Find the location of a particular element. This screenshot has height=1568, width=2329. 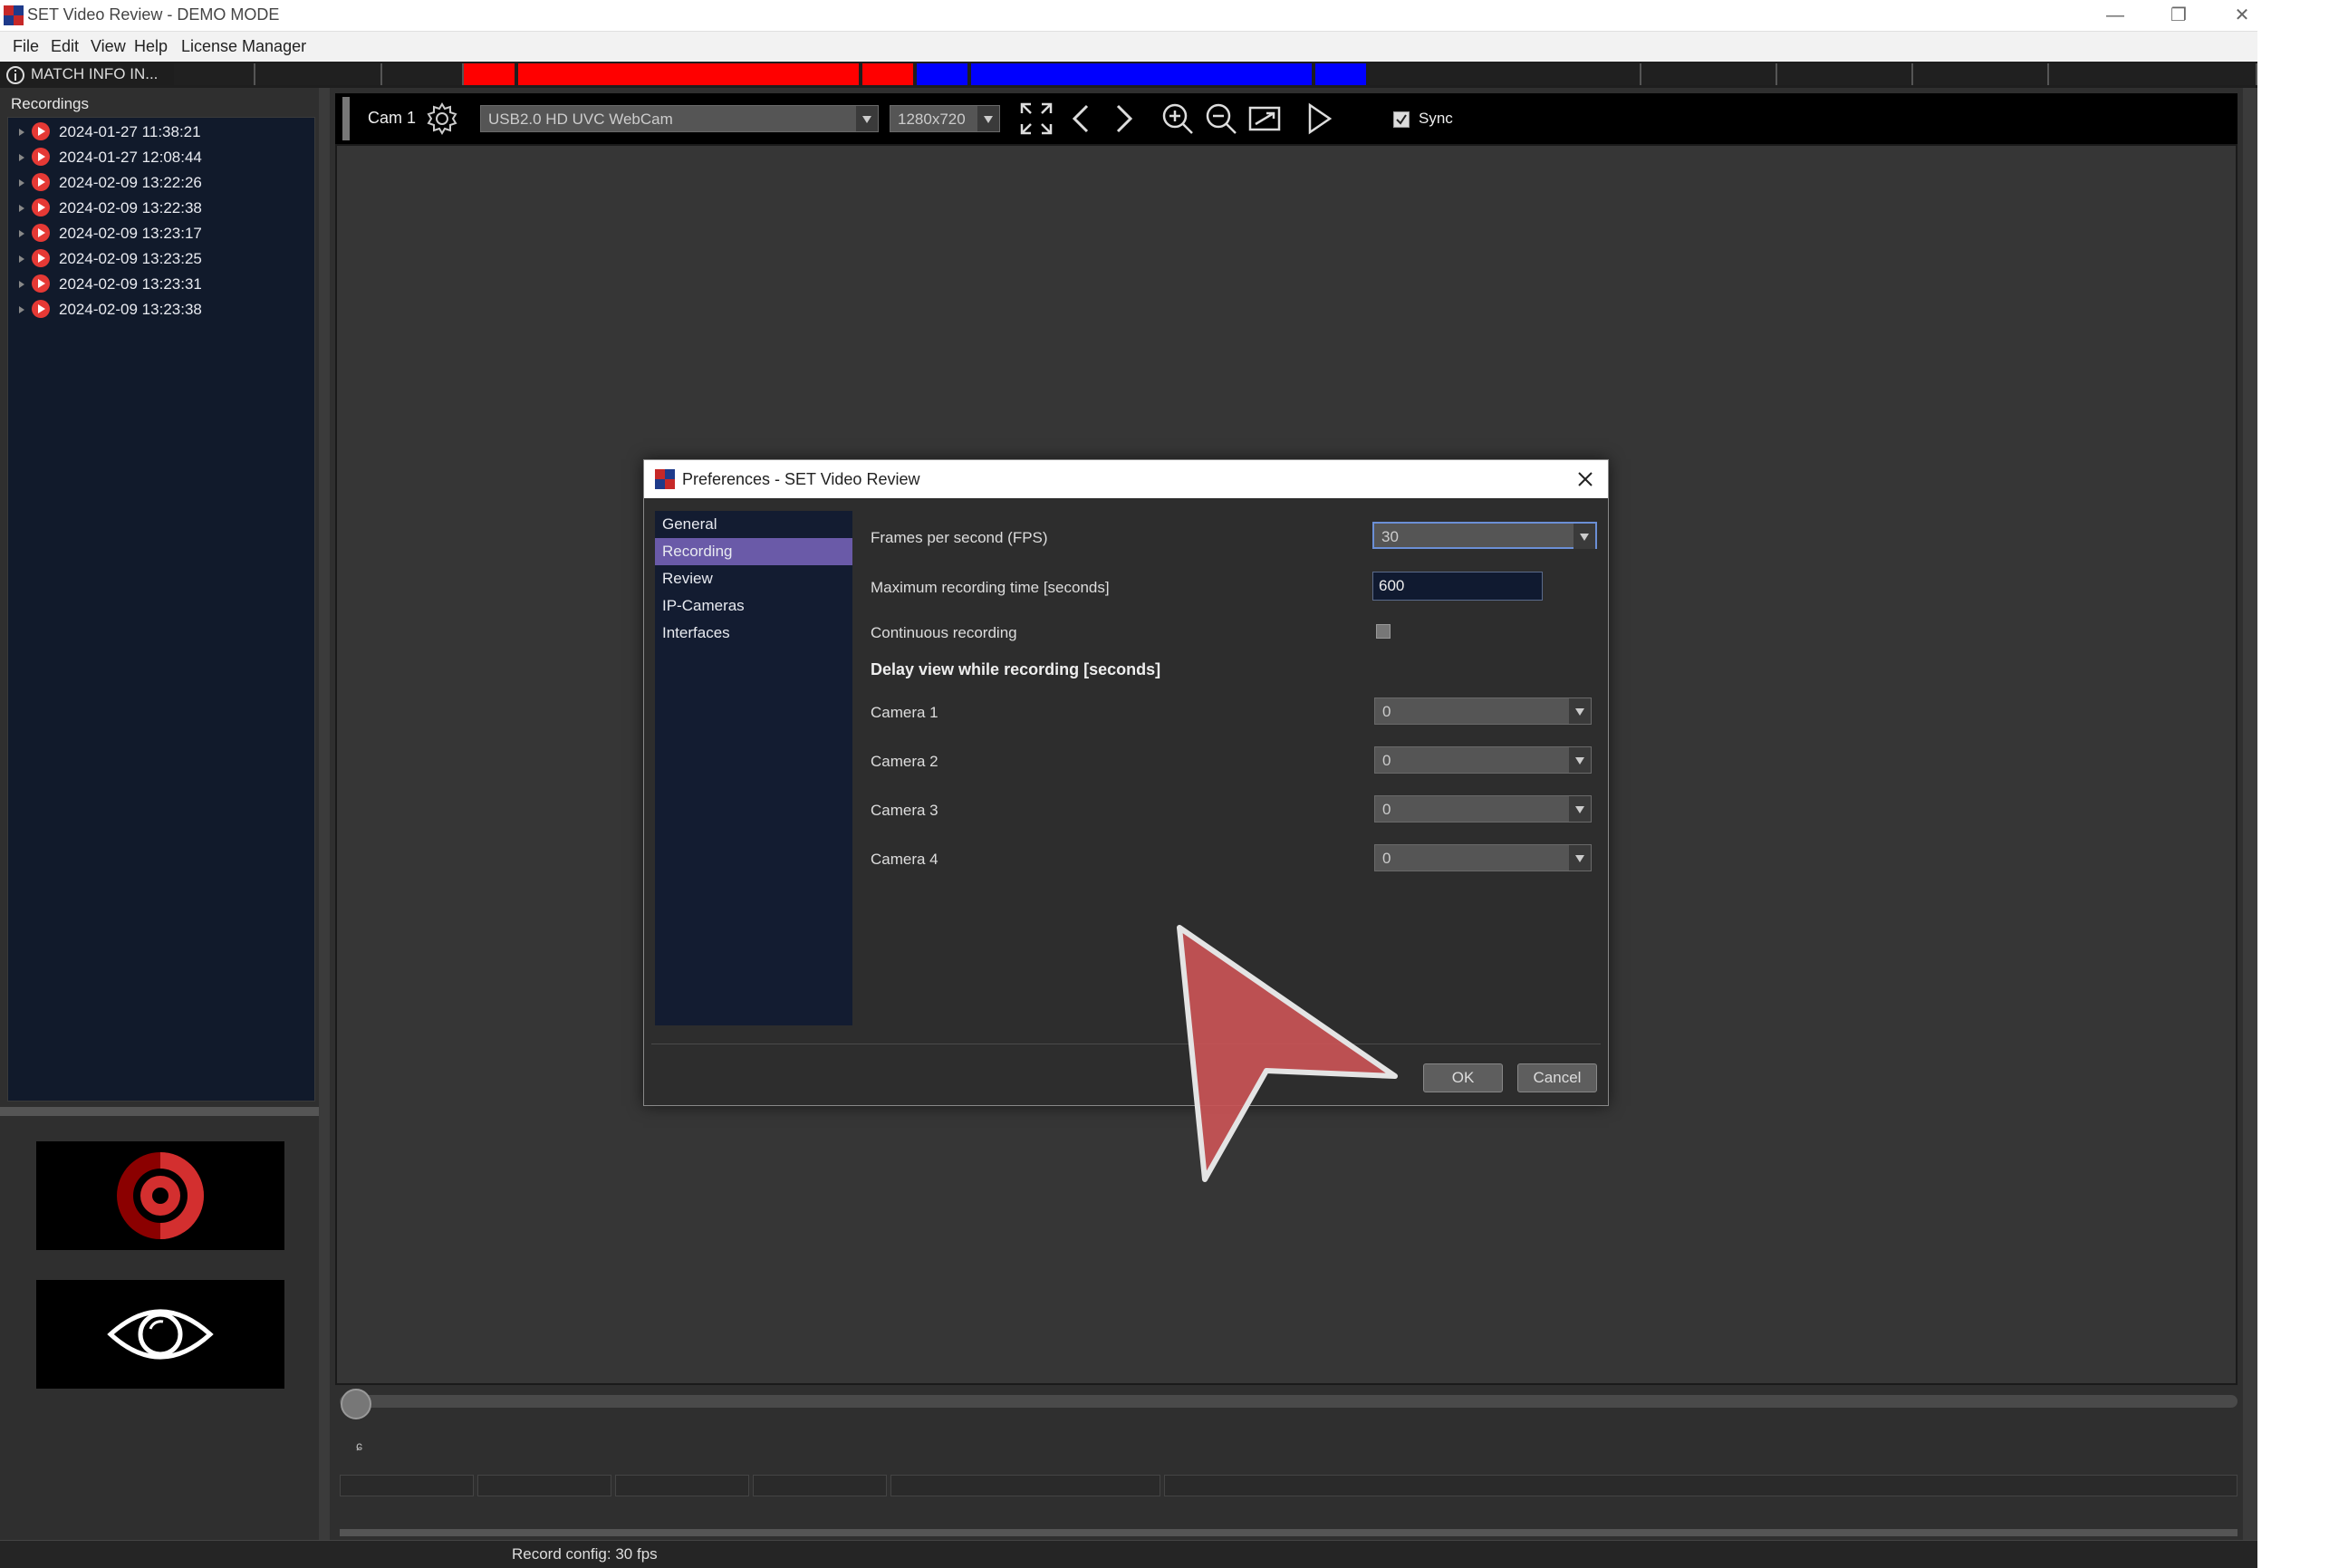

zoom-in-icon is located at coordinates (1178, 119).